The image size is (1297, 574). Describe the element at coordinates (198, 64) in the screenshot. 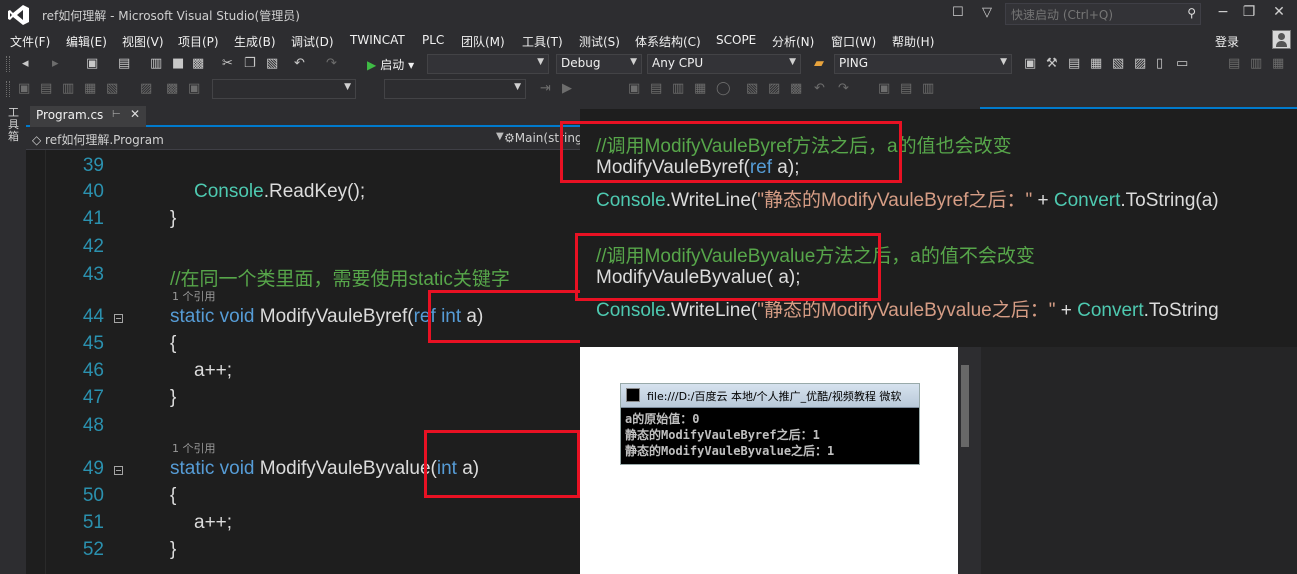

I see `save-all-icon: ▩` at that location.